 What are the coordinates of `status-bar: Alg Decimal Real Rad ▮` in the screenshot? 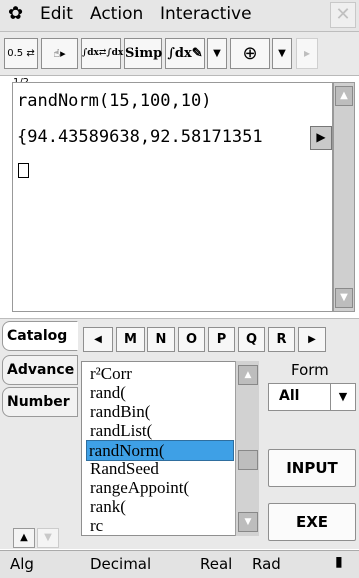 It's located at (179, 564).